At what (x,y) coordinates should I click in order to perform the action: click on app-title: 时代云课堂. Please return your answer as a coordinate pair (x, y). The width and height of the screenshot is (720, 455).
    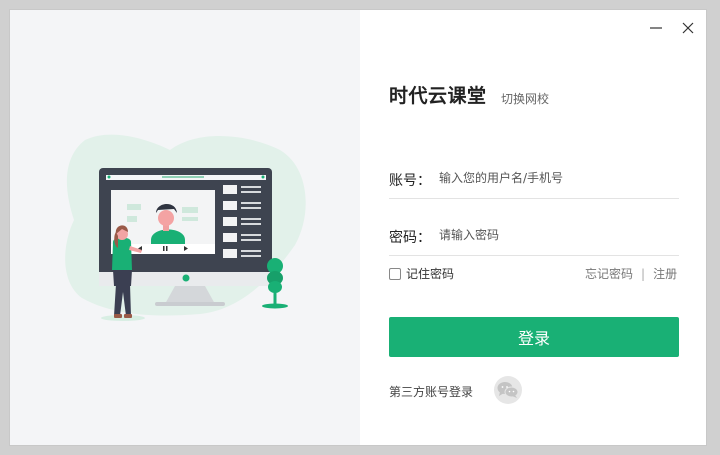
    Looking at the image, I should click on (438, 96).